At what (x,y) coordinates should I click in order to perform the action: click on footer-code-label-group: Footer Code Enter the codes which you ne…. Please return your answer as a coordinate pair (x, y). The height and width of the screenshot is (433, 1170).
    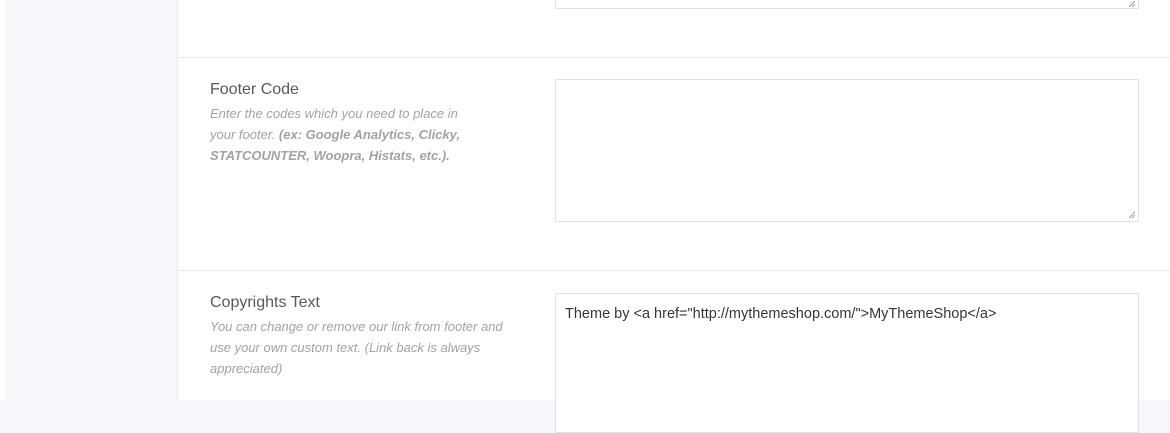
    Looking at the image, I should click on (360, 122).